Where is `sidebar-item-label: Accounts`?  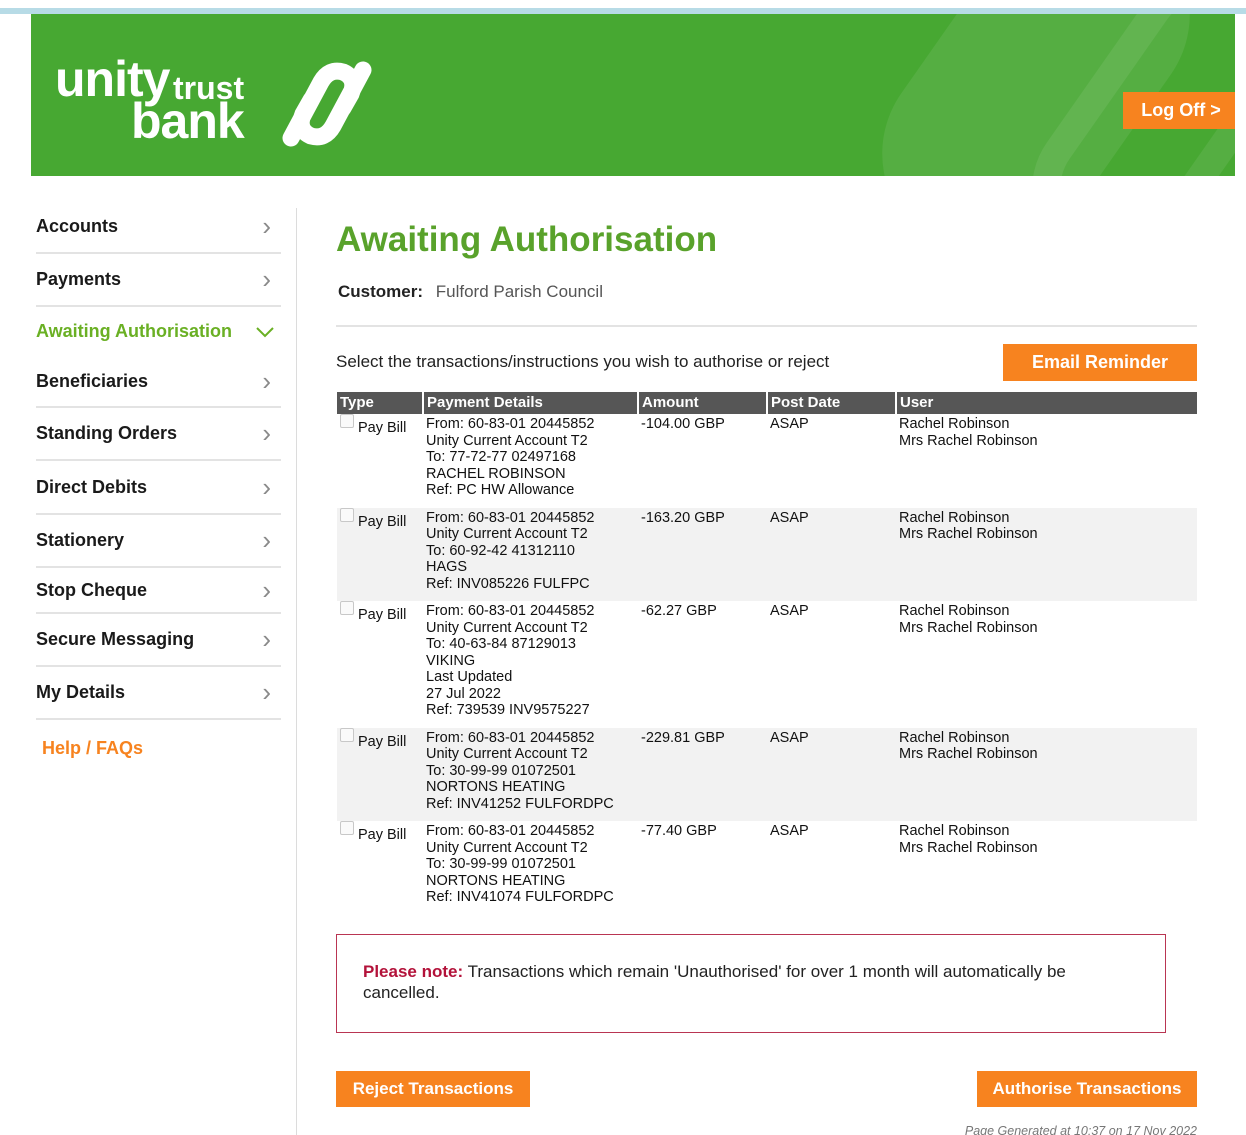
sidebar-item-label: Accounts is located at coordinates (77, 225).